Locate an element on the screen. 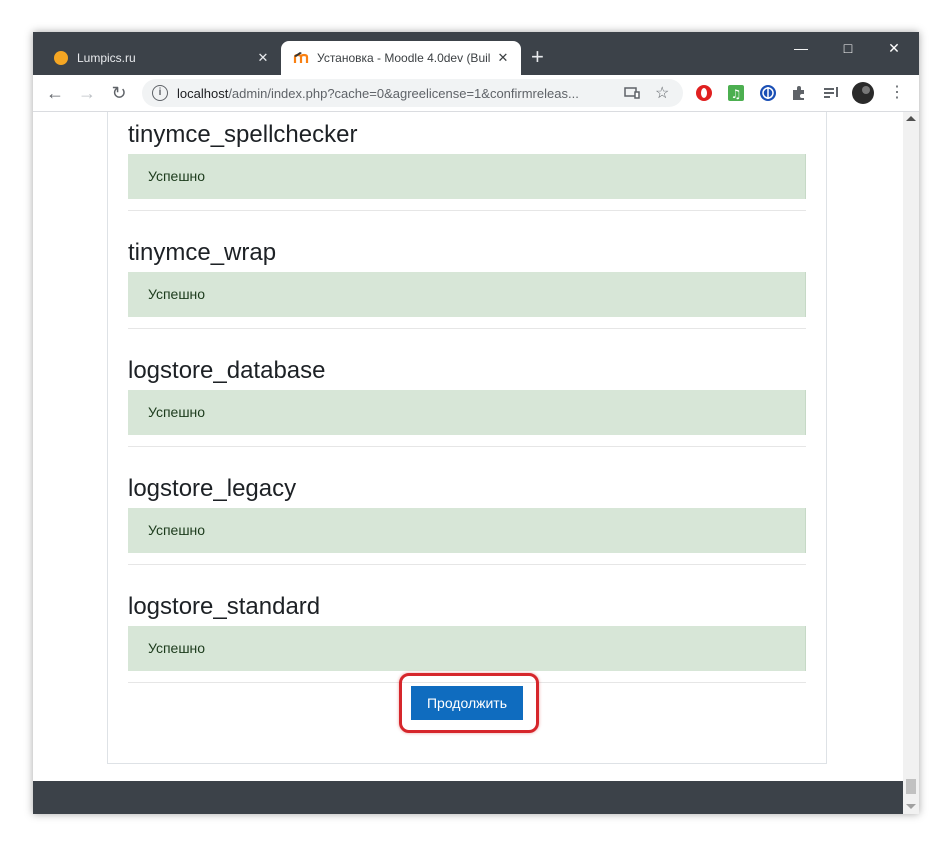 The height and width of the screenshot is (846, 951). reload-icon: ↻ is located at coordinates (119, 93).